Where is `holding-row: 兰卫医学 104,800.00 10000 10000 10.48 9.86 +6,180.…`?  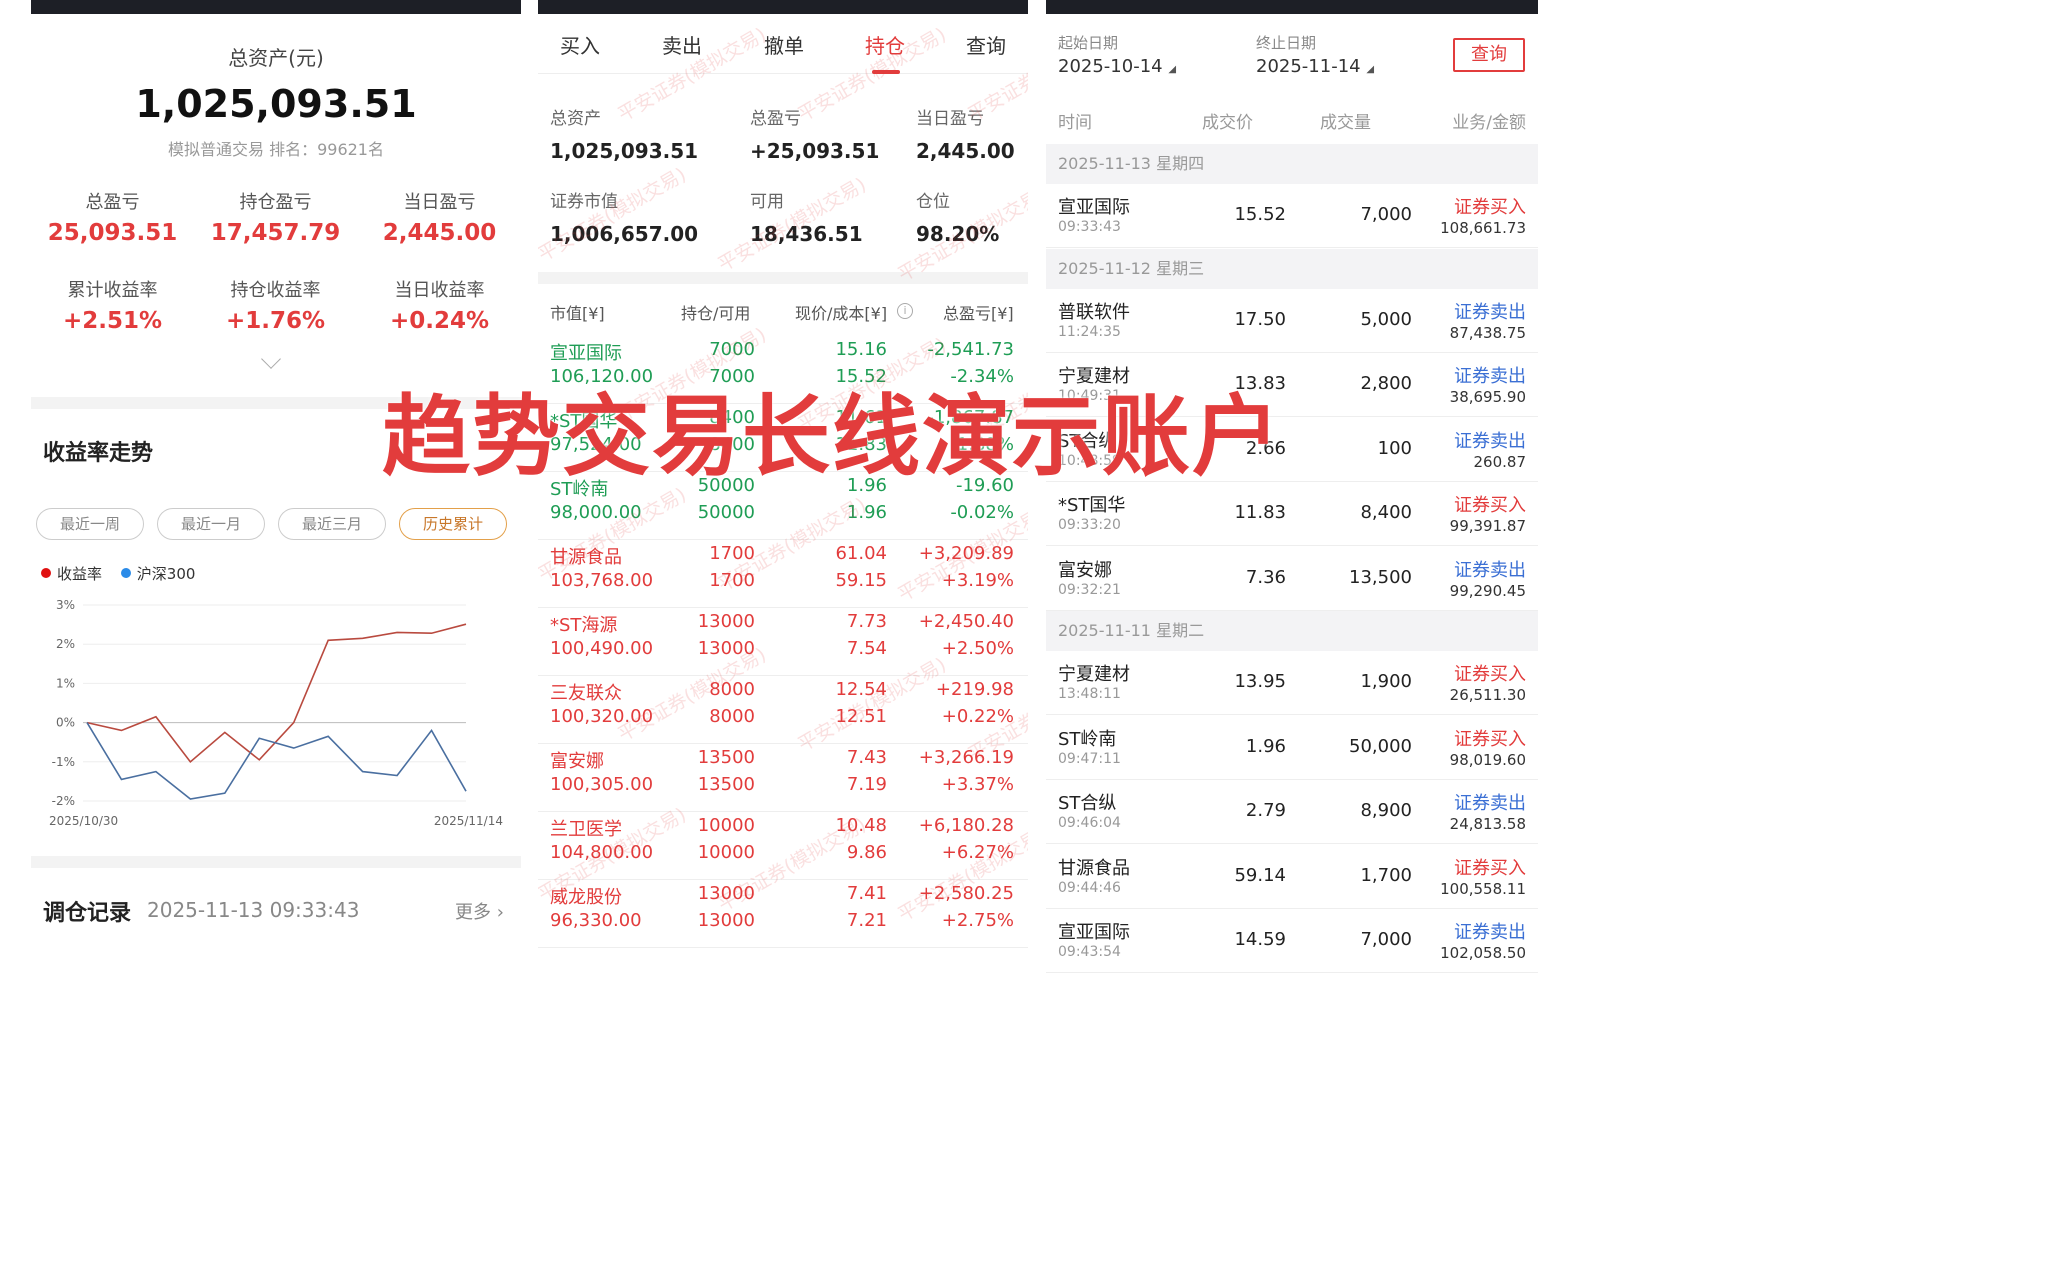 holding-row: 兰卫医学 104,800.00 10000 10000 10.48 9.86 +6,180.… is located at coordinates (783, 846).